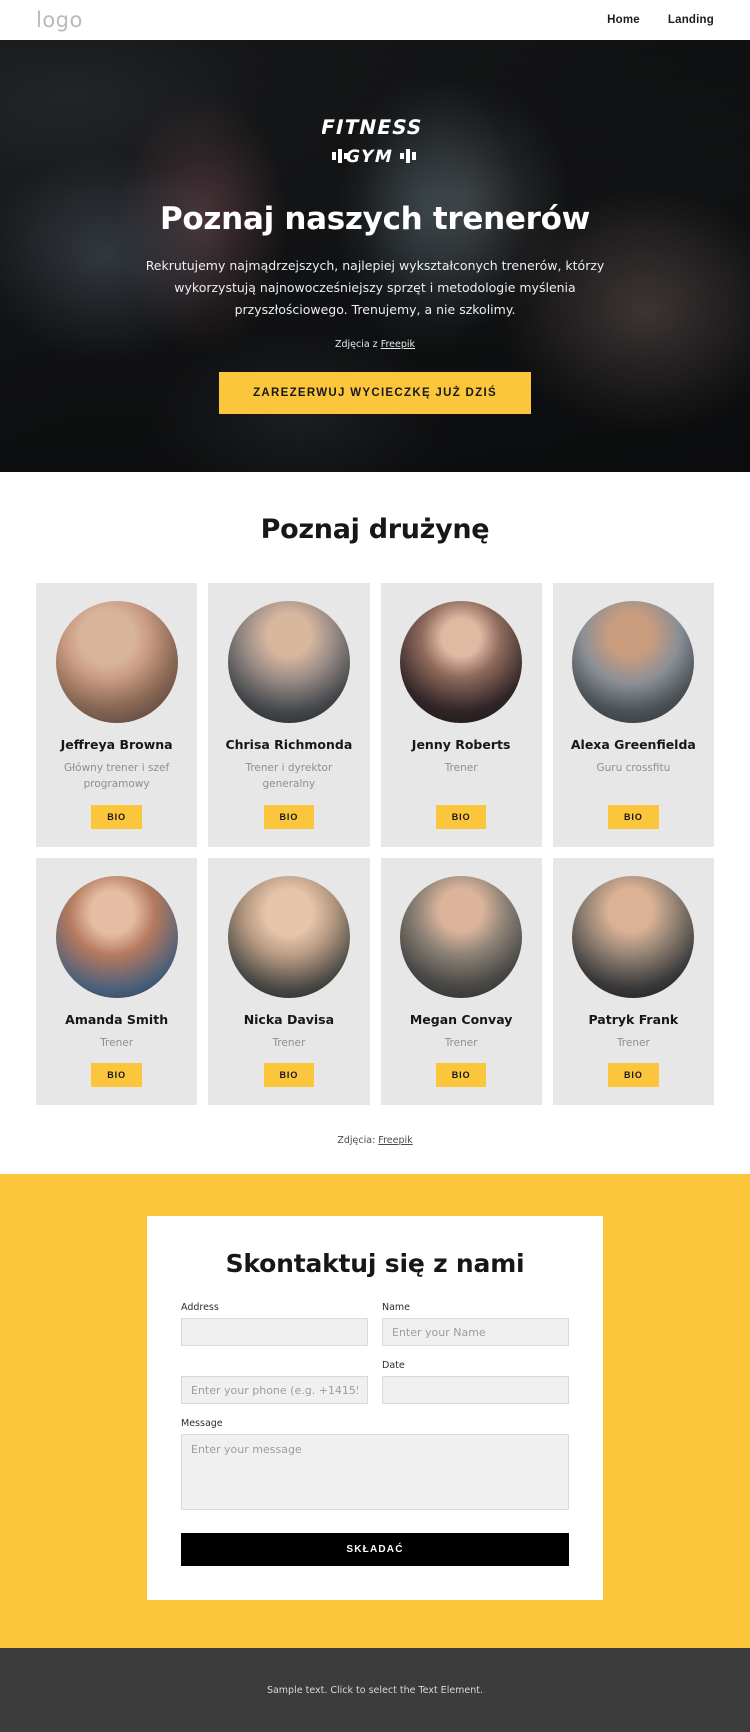 The height and width of the screenshot is (1732, 750). Describe the element at coordinates (202, 1424) in the screenshot. I see `message-label: Message` at that location.